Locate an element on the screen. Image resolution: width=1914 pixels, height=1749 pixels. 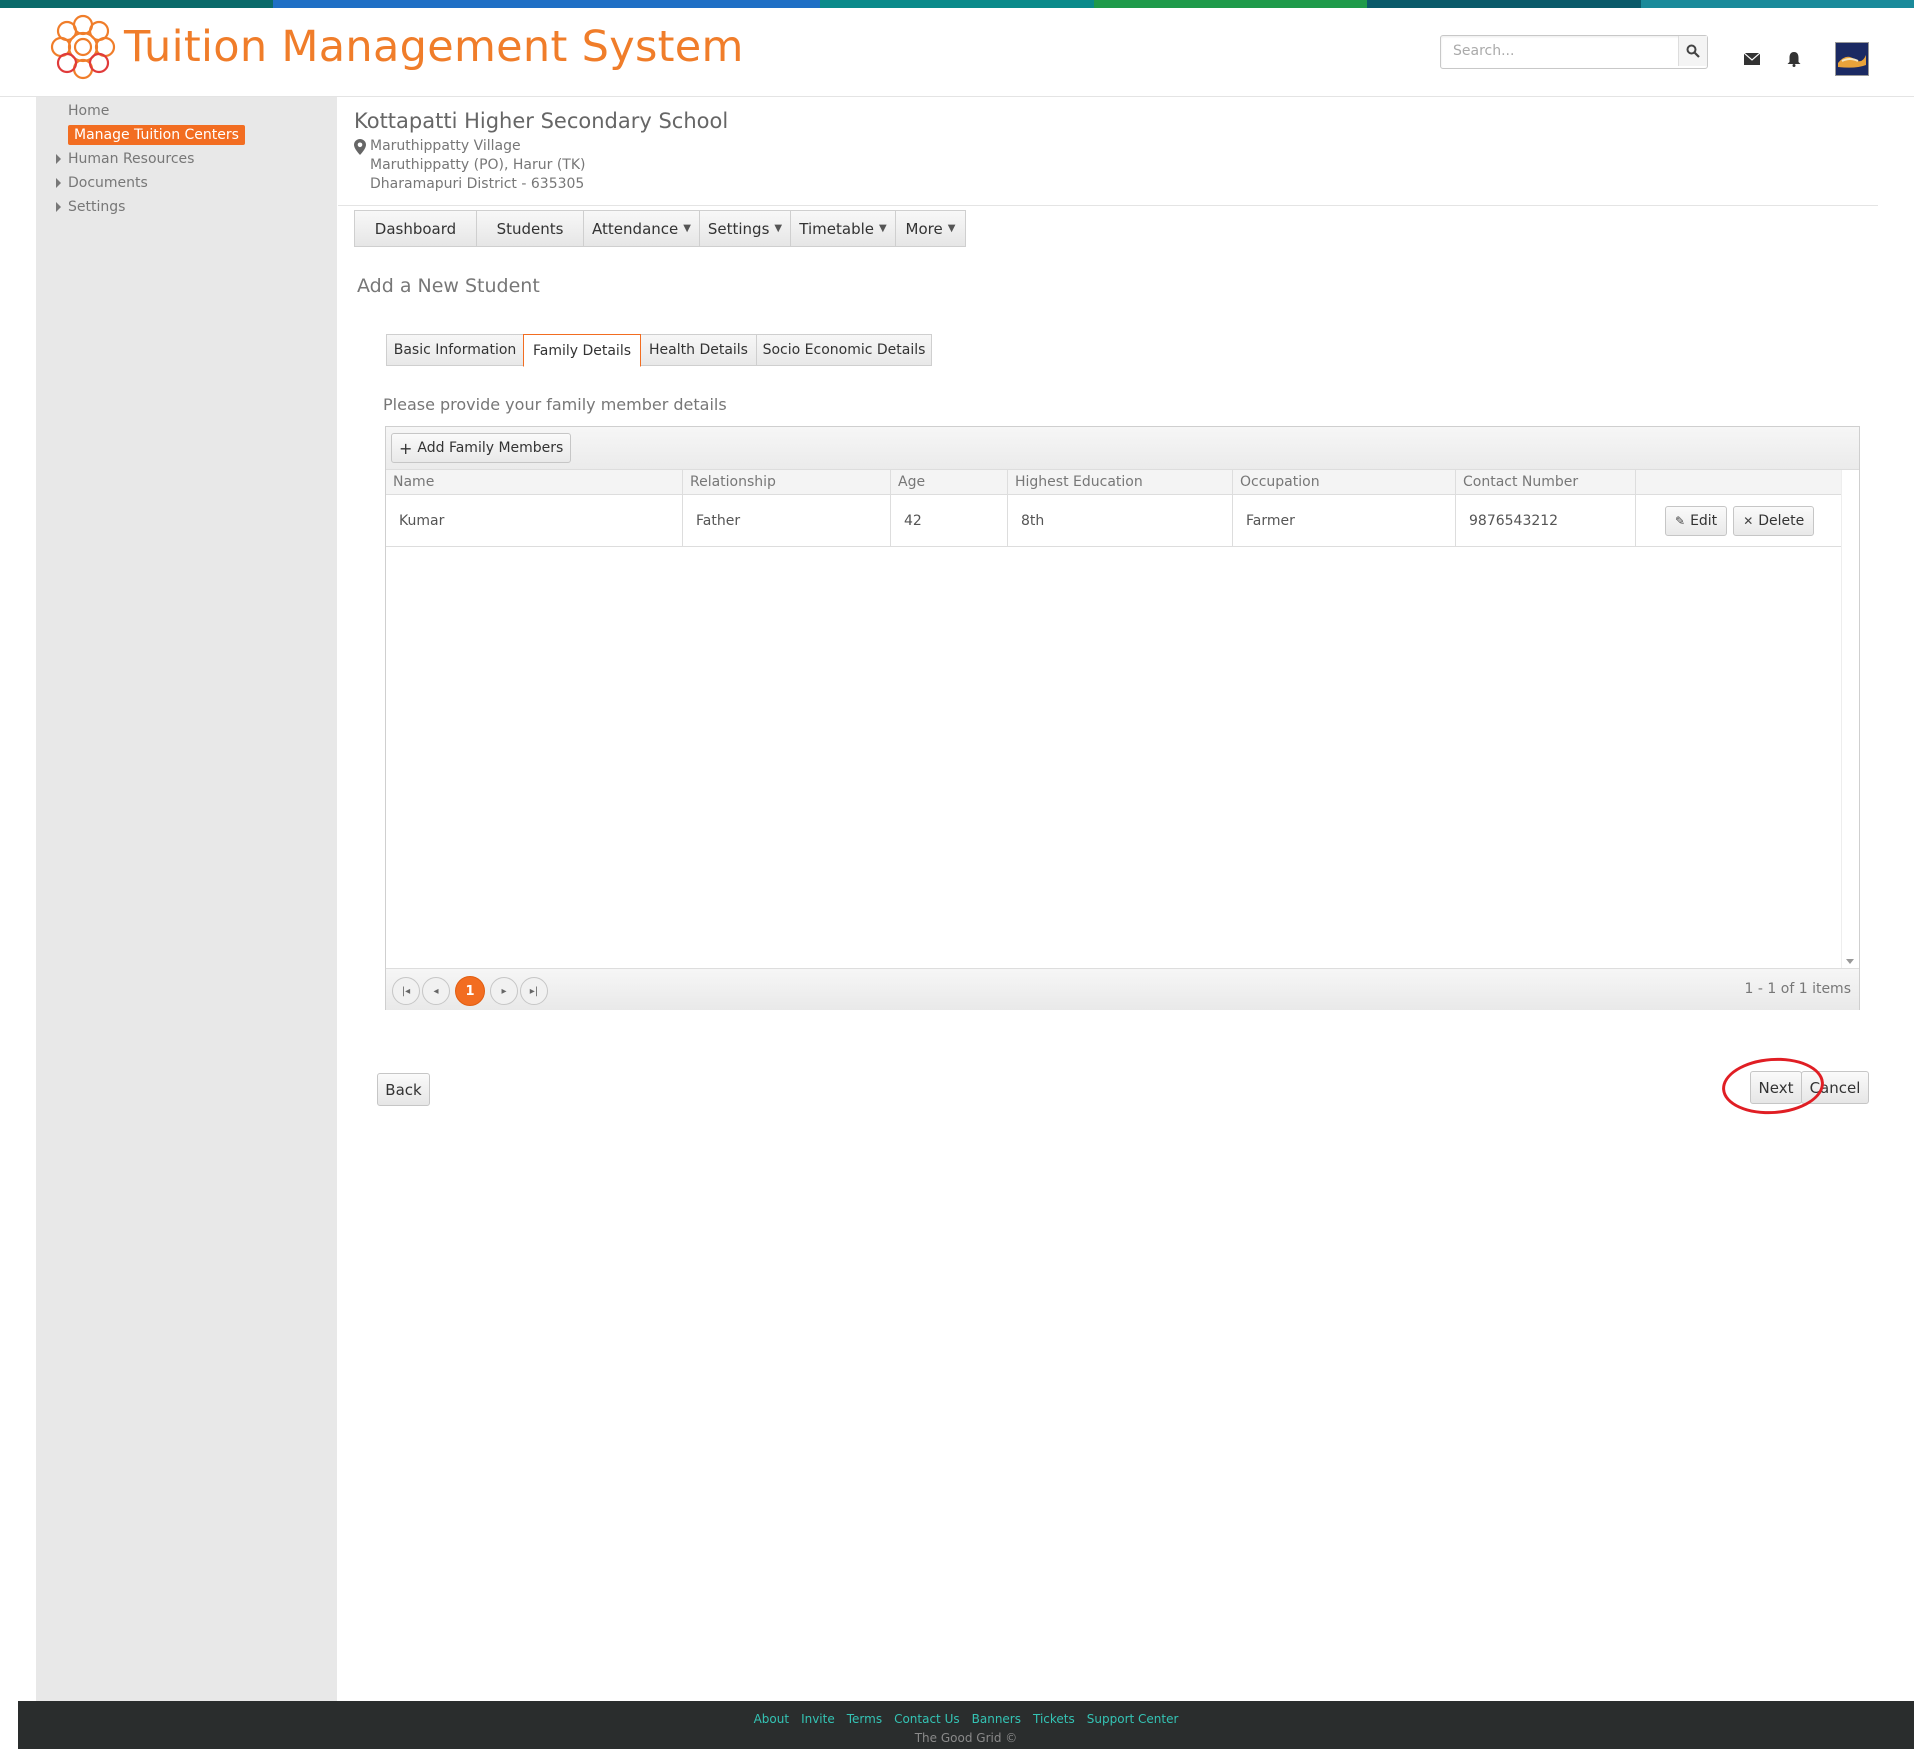
first-page-button: |◂ is located at coordinates (406, 991).